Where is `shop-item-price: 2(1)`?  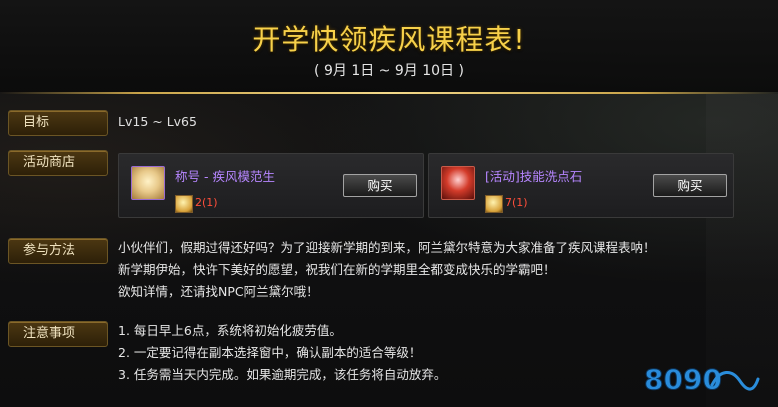 shop-item-price: 2(1) is located at coordinates (206, 202).